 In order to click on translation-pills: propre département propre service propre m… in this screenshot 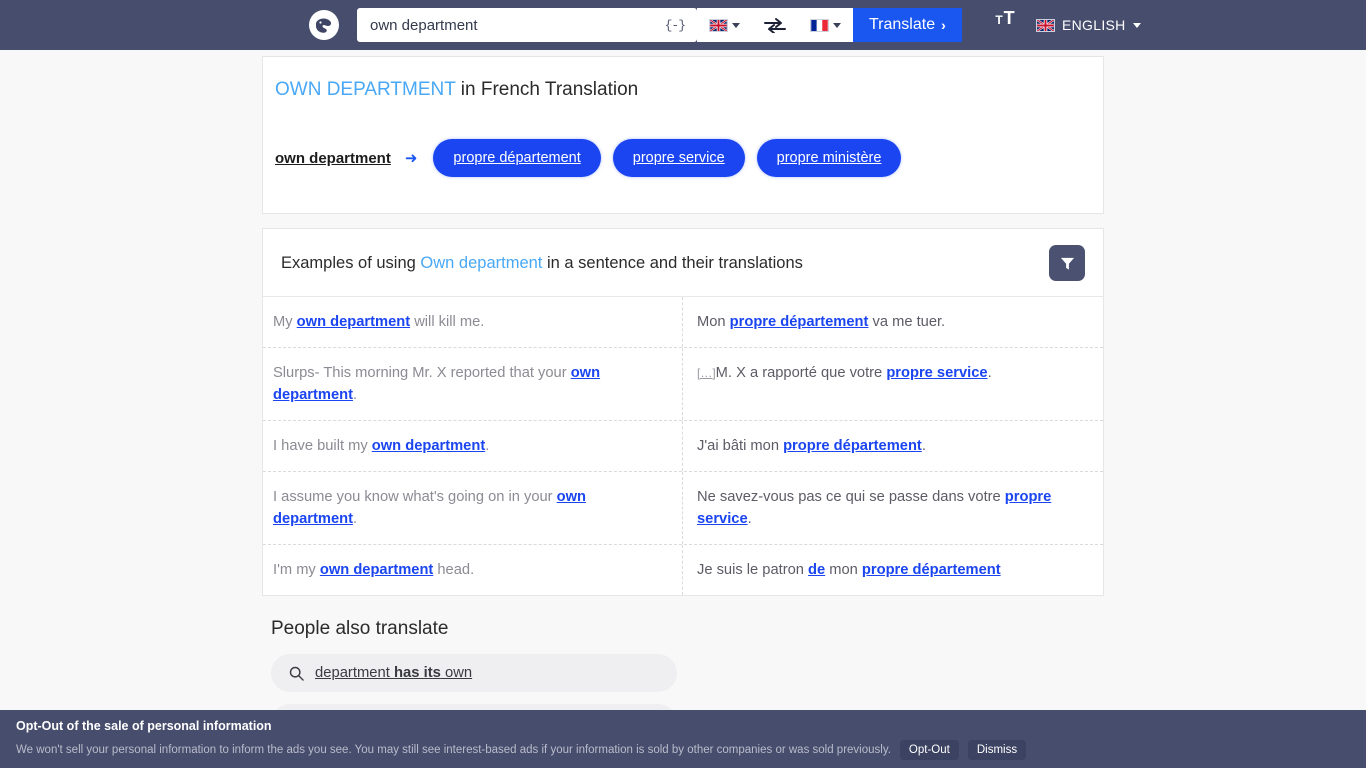, I will do `click(673, 158)`.